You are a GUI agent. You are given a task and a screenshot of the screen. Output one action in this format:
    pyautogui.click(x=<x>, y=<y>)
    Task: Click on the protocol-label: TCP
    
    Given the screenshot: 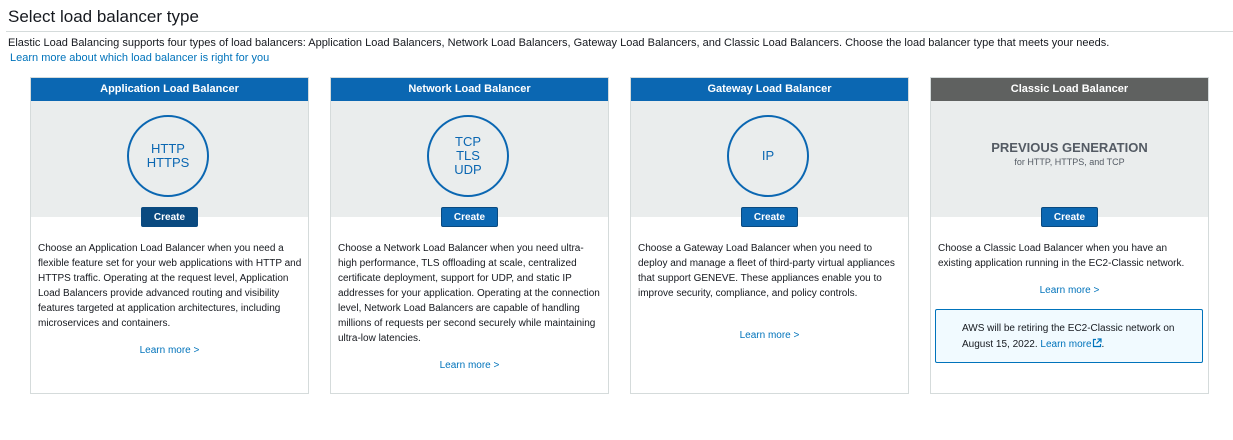 What is the action you would take?
    pyautogui.click(x=468, y=141)
    